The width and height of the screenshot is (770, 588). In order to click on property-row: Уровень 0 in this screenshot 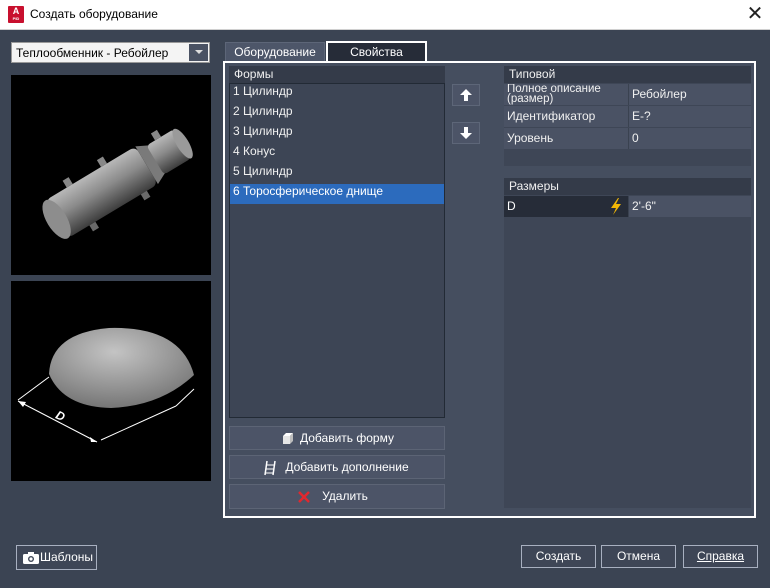, I will do `click(627, 139)`.